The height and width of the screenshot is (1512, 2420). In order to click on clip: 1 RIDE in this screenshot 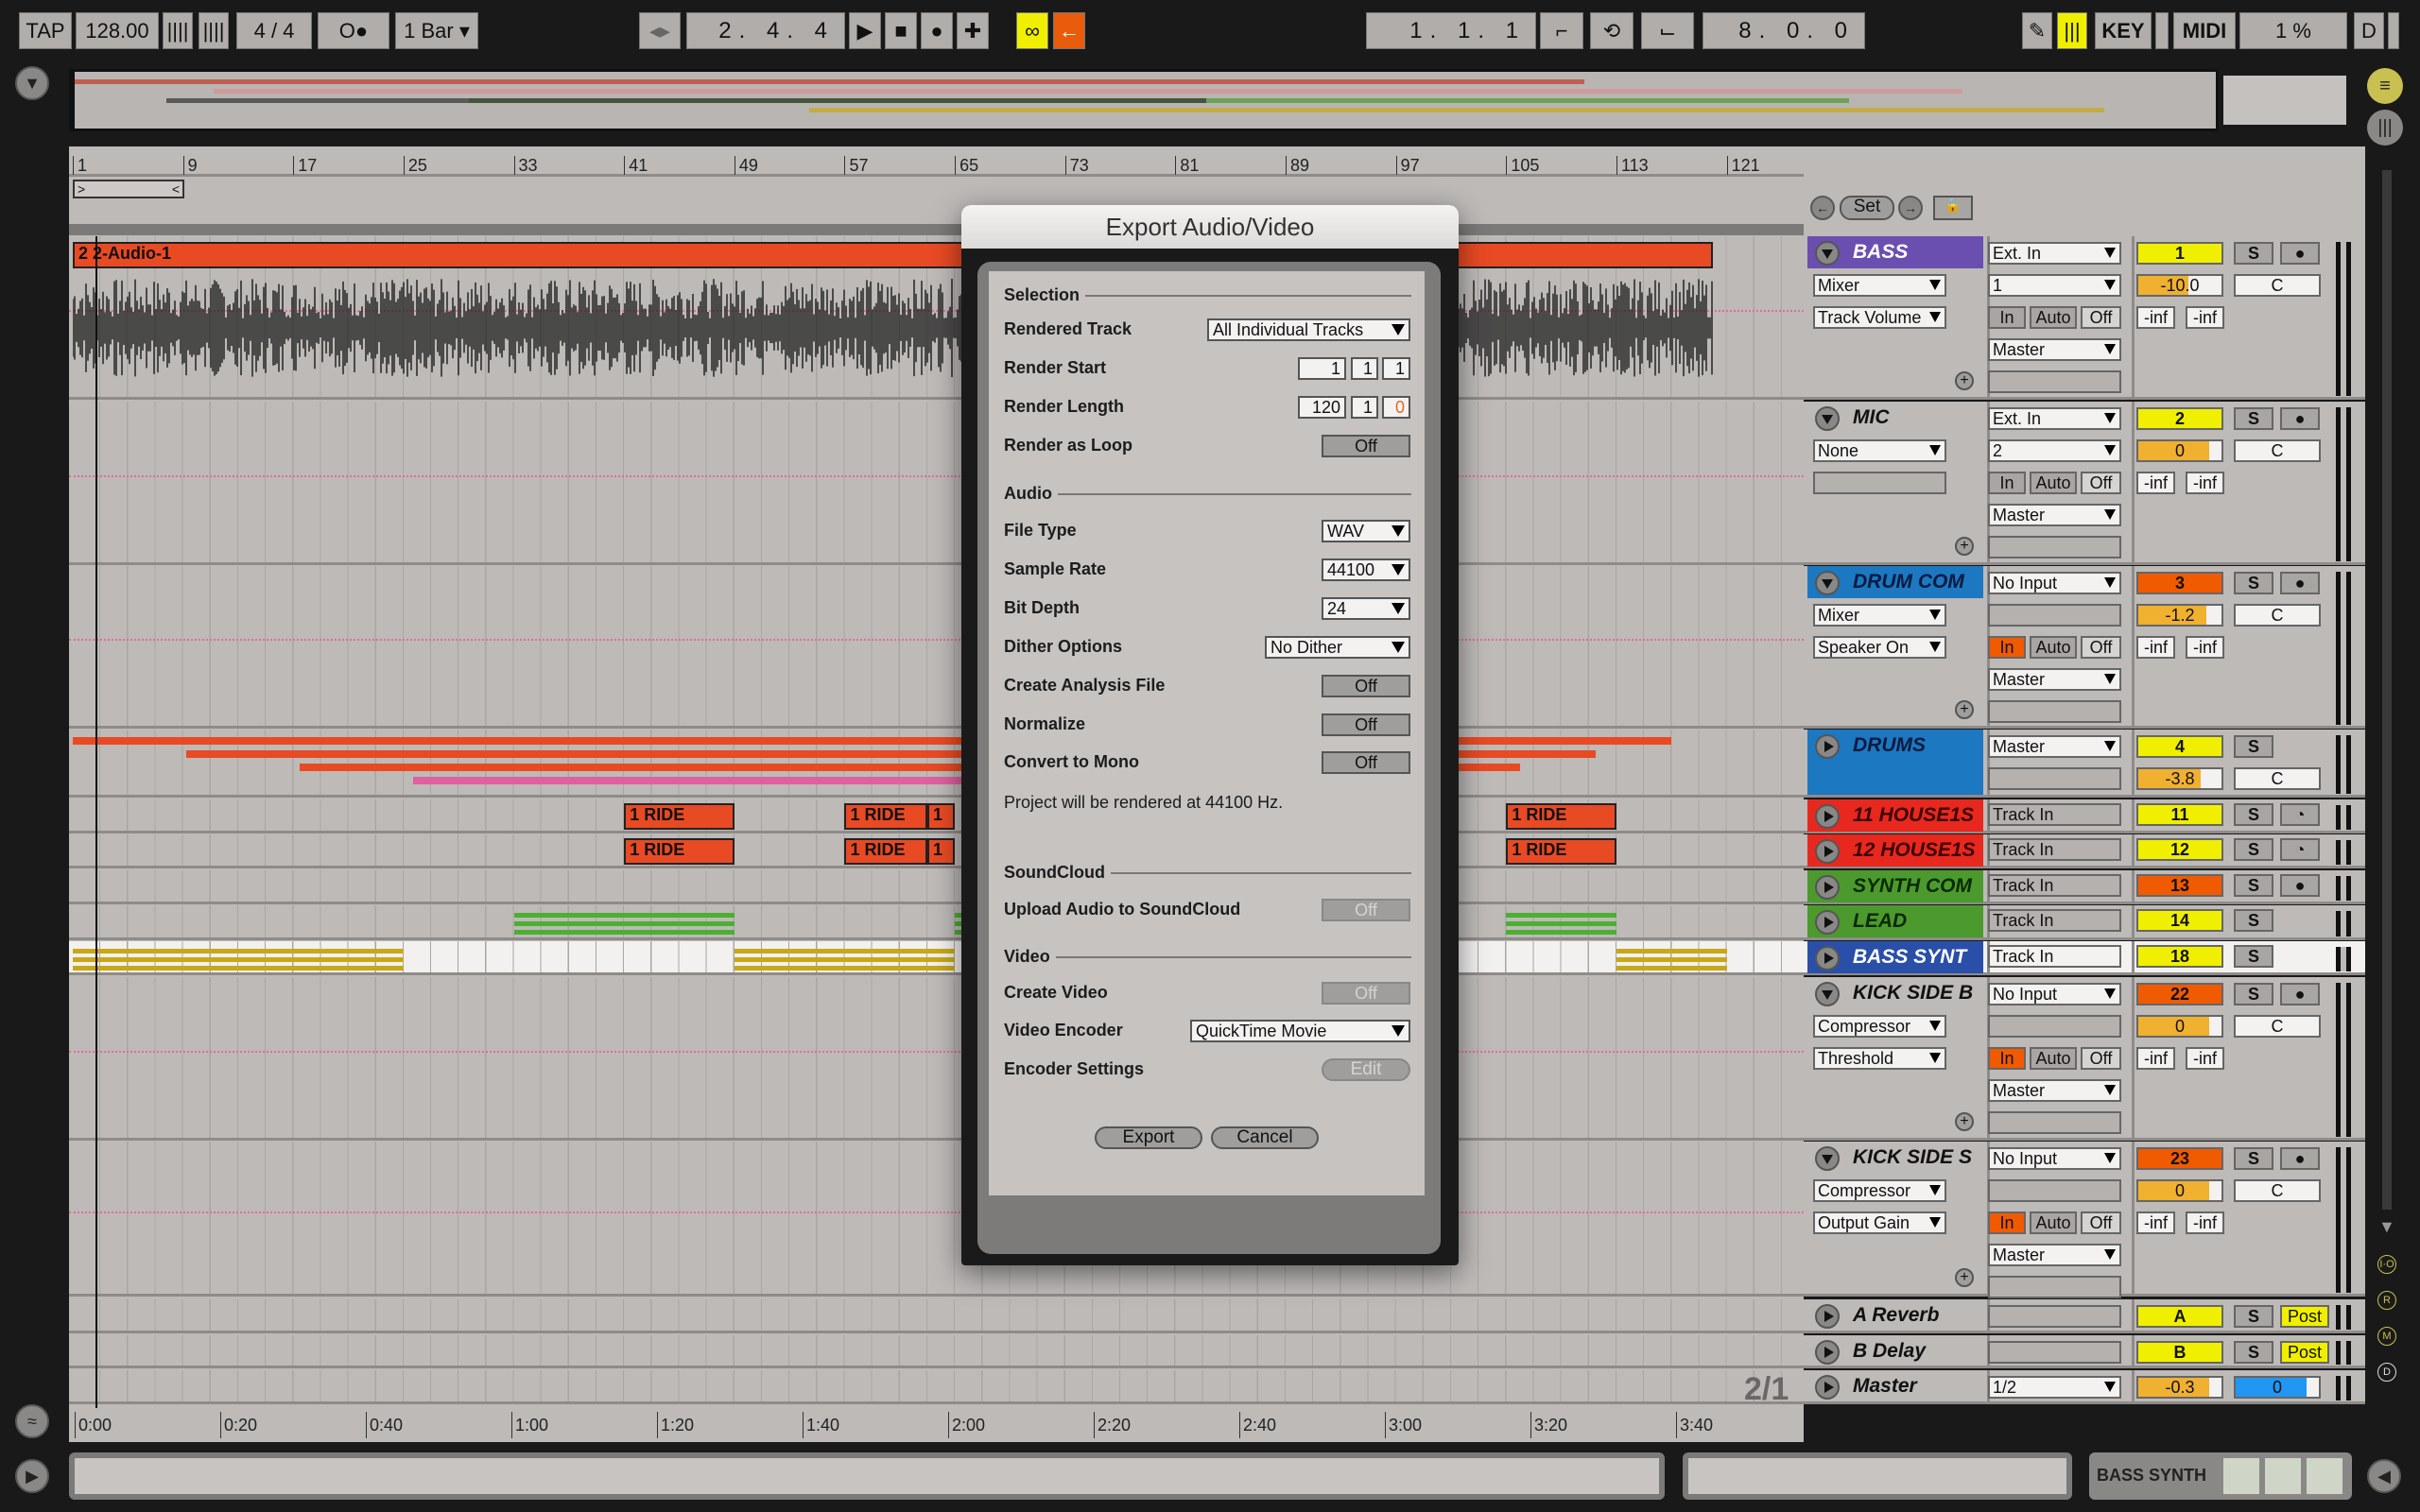, I will do `click(679, 816)`.